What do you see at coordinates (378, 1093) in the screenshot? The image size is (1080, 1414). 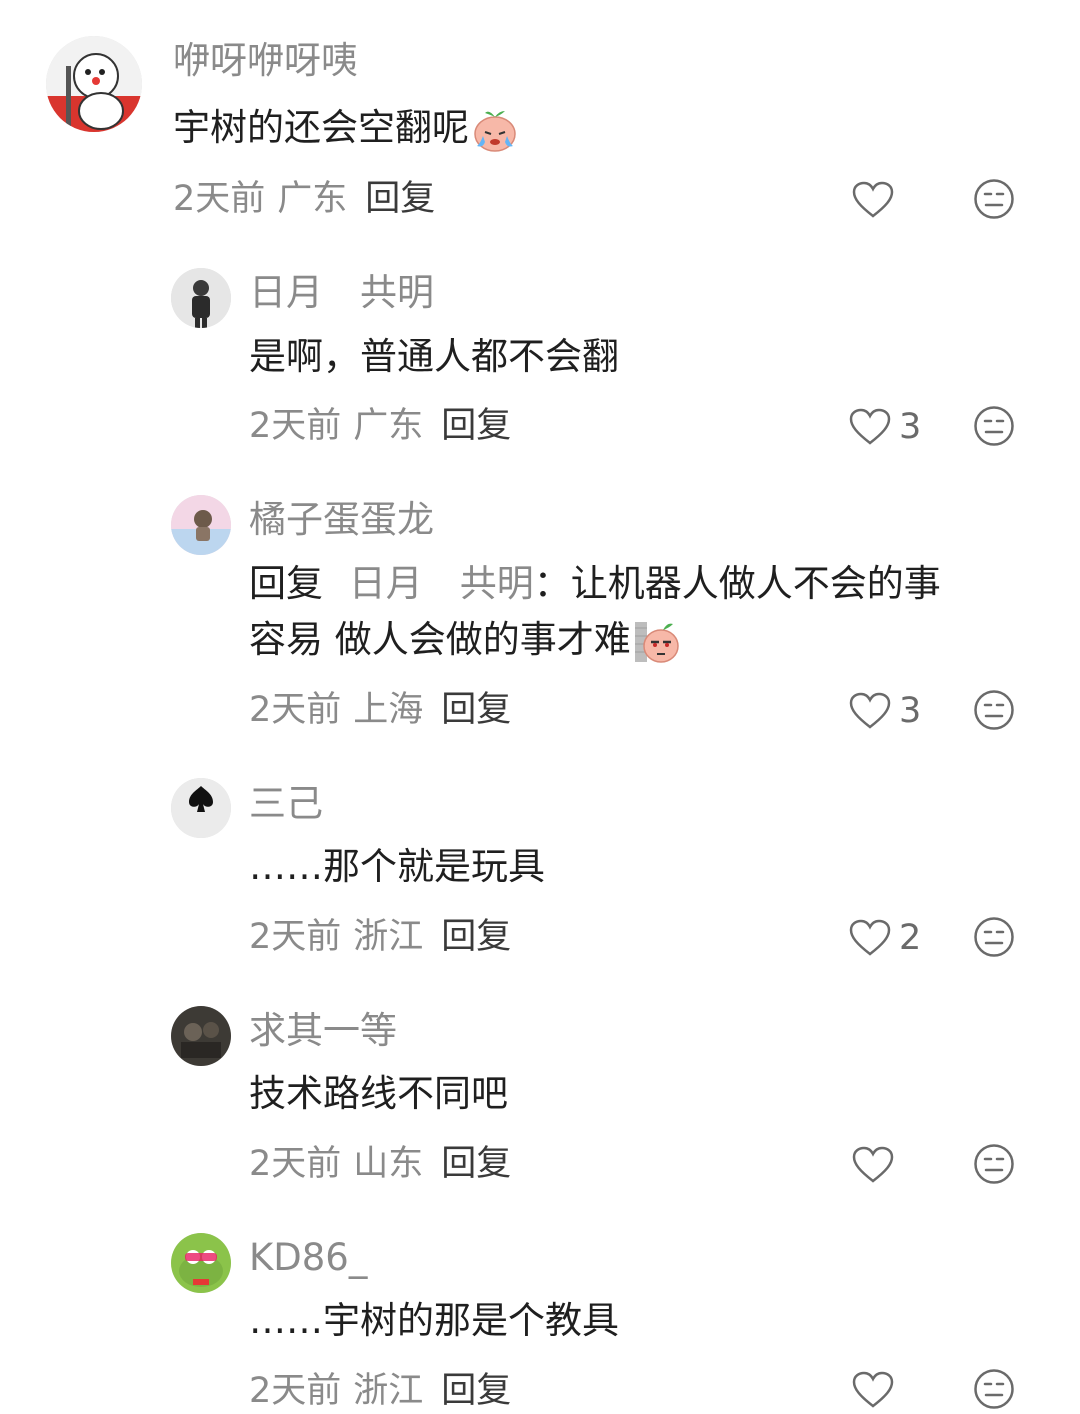 I see `comment-text: 技术路线不同吧` at bounding box center [378, 1093].